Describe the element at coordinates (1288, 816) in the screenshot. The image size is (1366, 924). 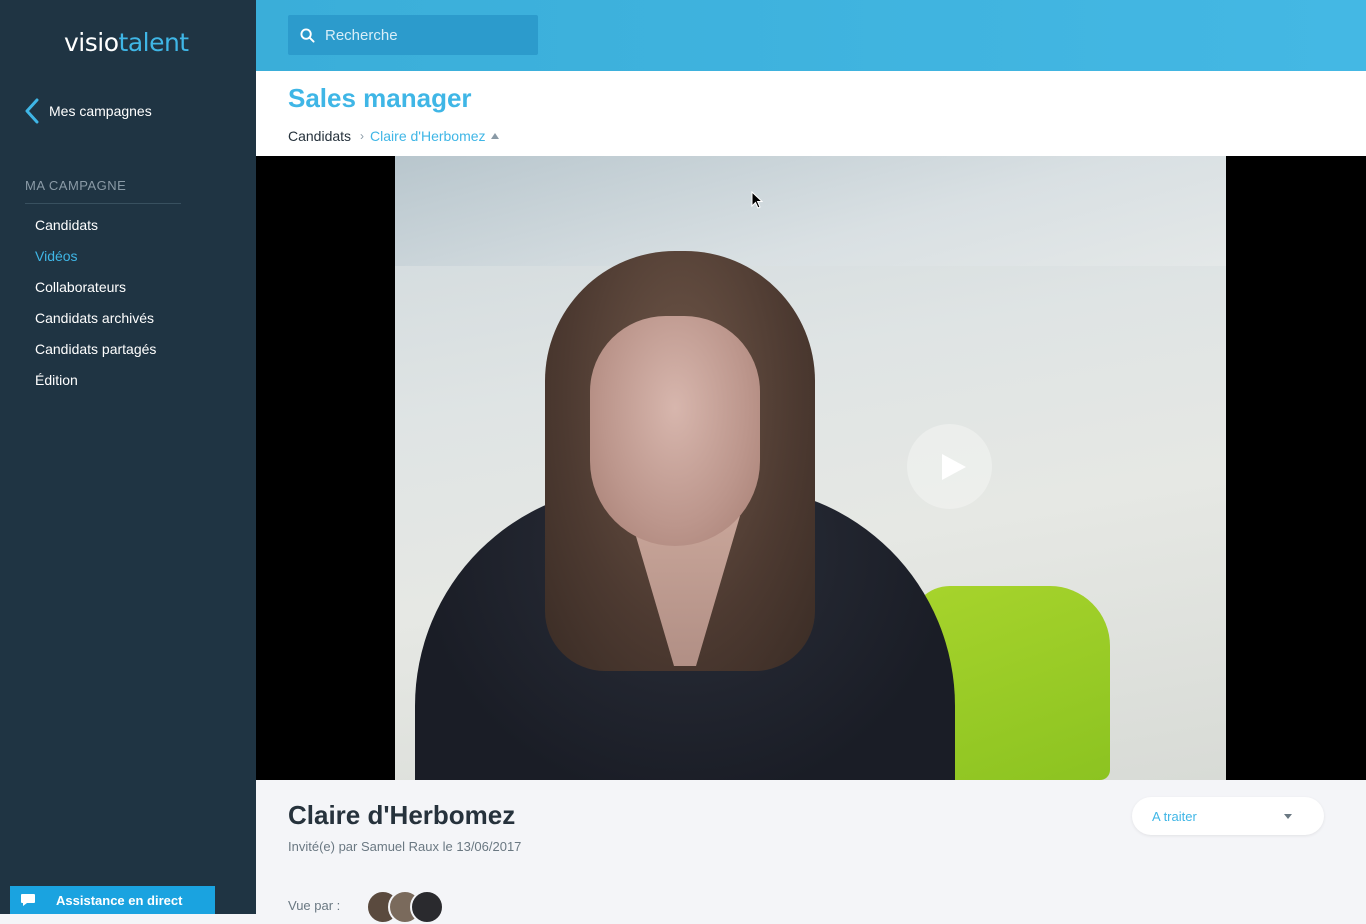
I see `dropdown-arrow-icon` at that location.